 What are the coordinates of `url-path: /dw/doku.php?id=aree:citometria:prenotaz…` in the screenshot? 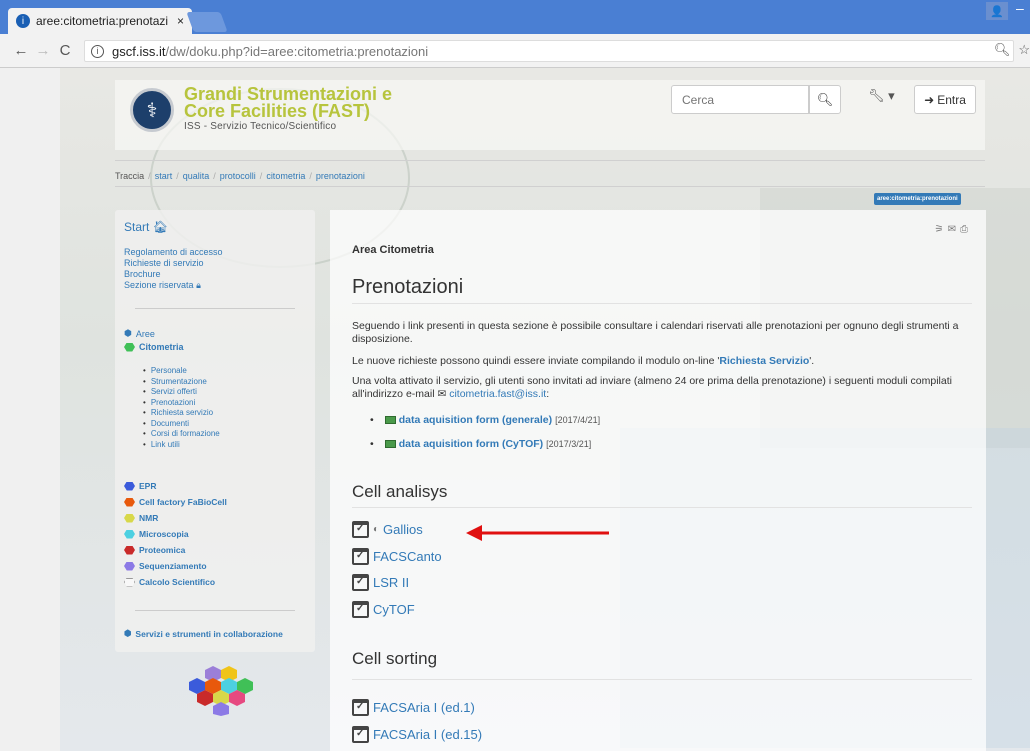 It's located at (297, 51).